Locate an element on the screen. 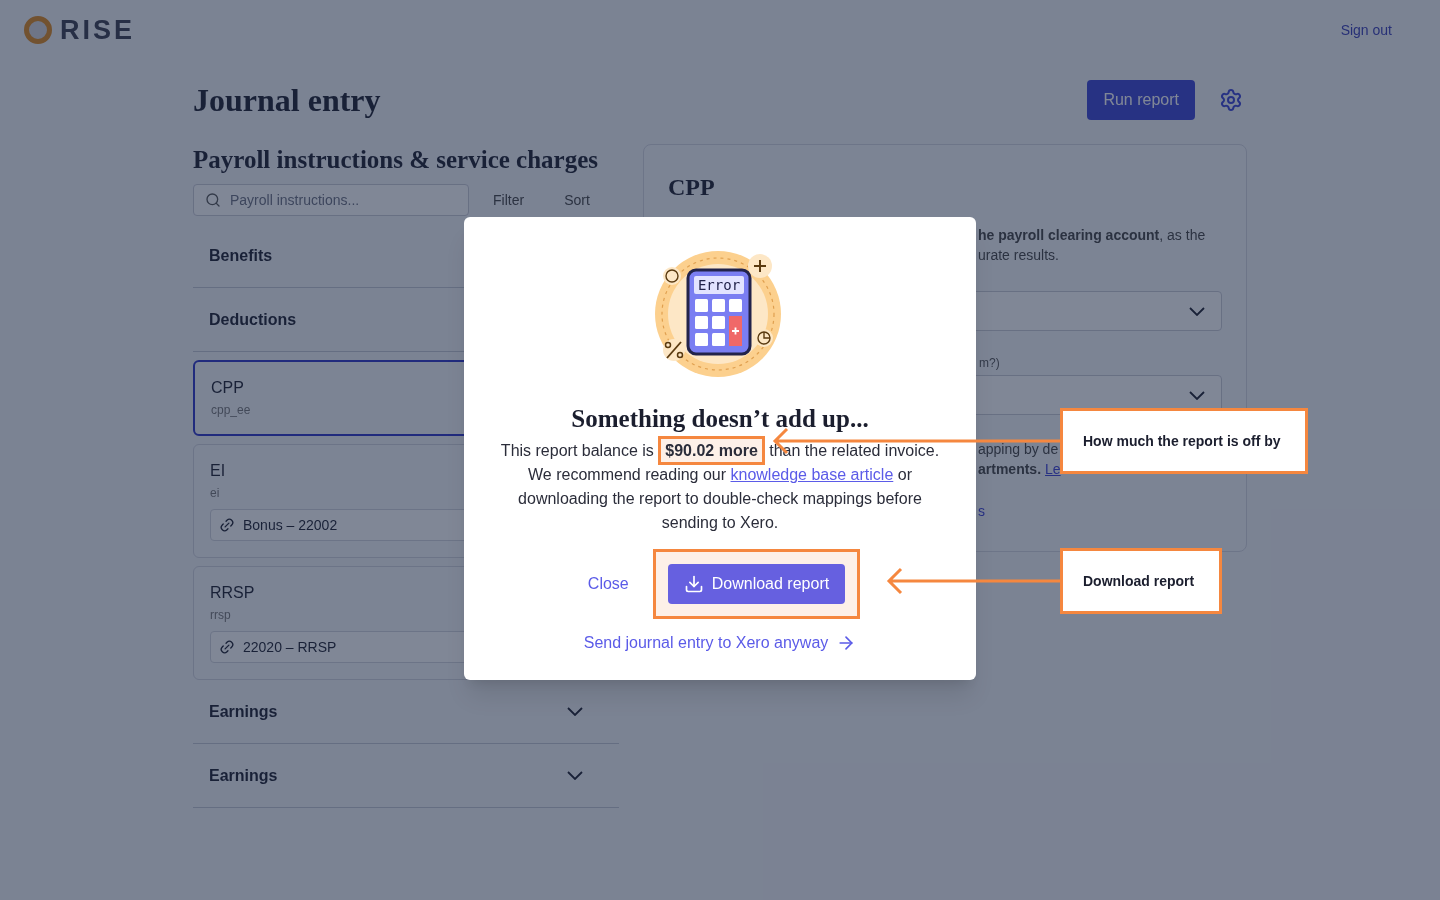 This screenshot has height=900, width=1440. amount-highlight: $90.02 more is located at coordinates (711, 450).